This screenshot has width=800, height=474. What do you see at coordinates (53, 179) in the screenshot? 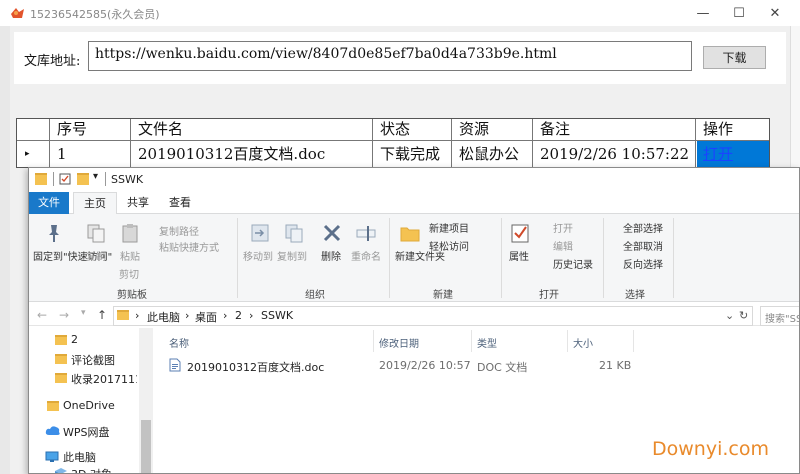
I see `divider` at bounding box center [53, 179].